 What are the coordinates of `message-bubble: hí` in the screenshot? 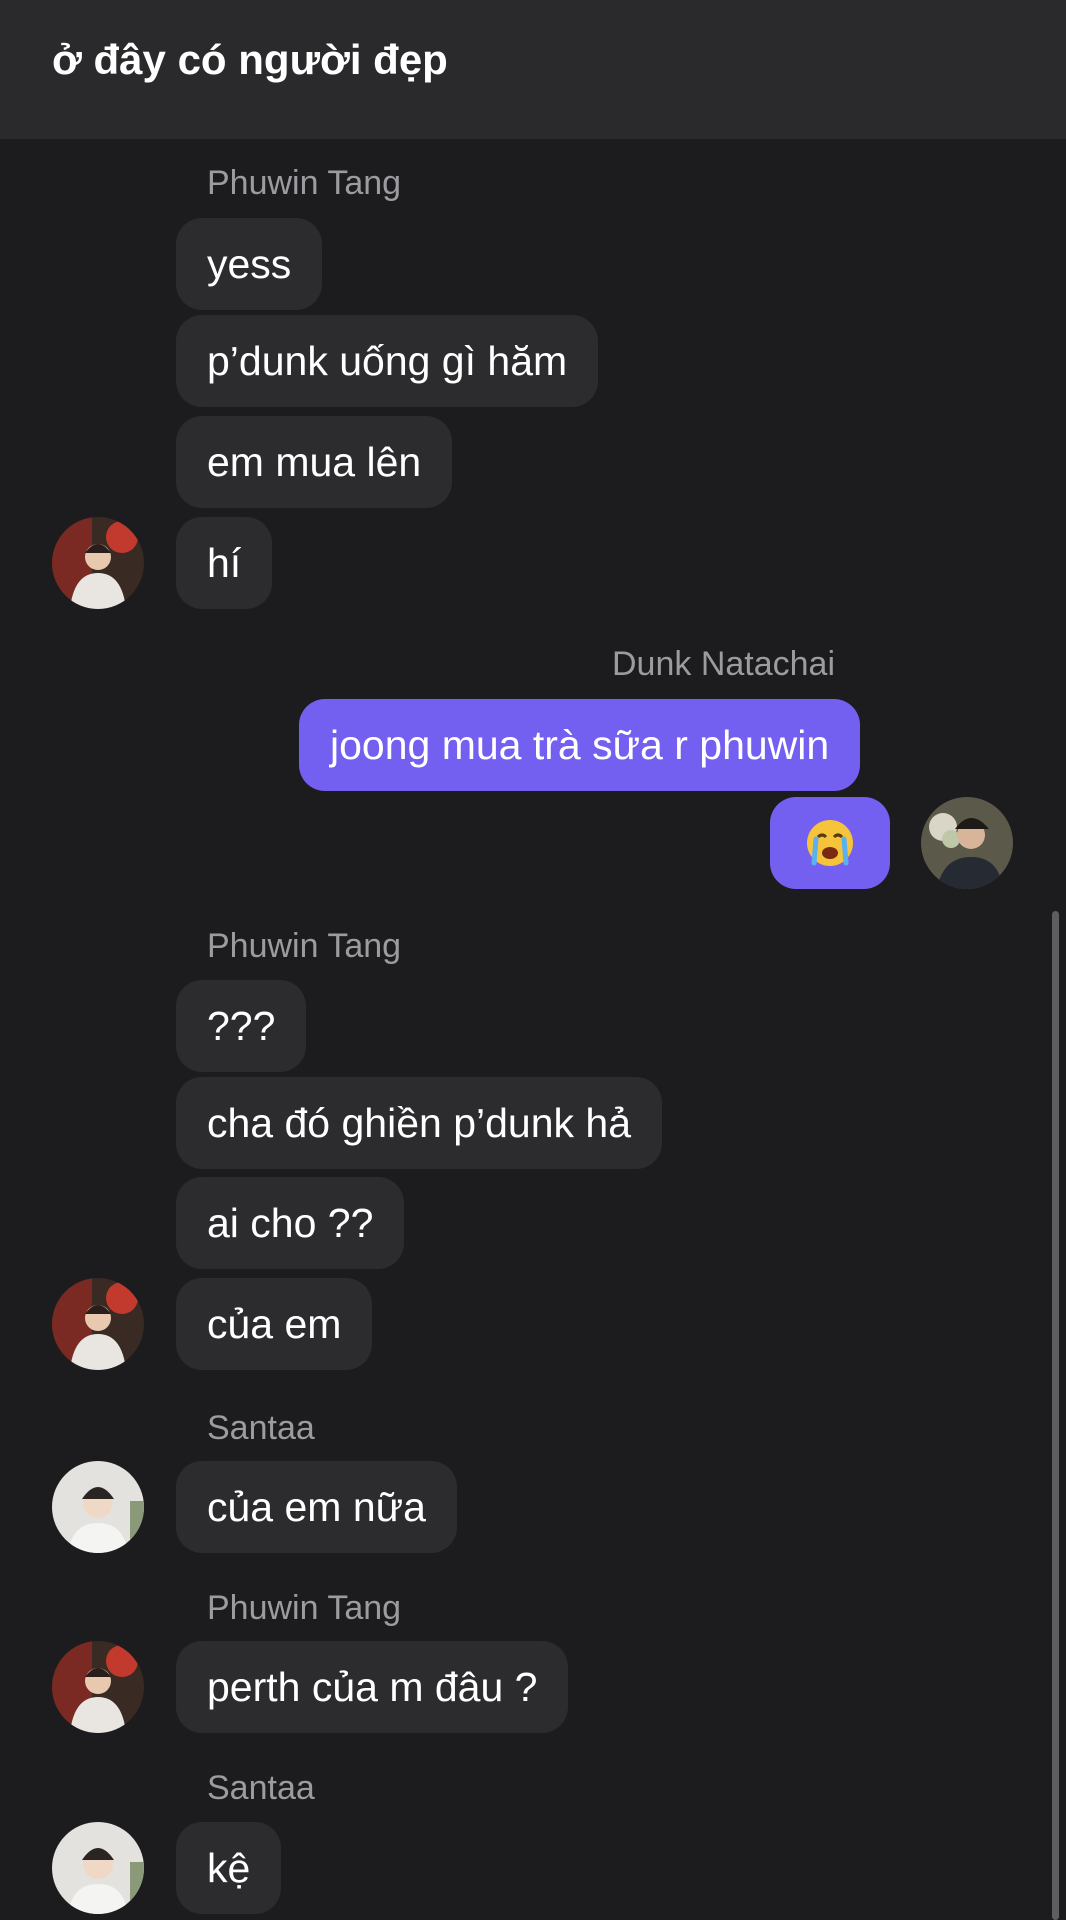 It's located at (224, 563).